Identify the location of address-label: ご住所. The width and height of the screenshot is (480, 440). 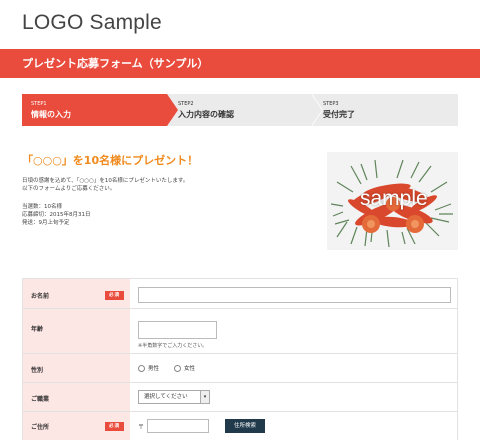
(40, 427).